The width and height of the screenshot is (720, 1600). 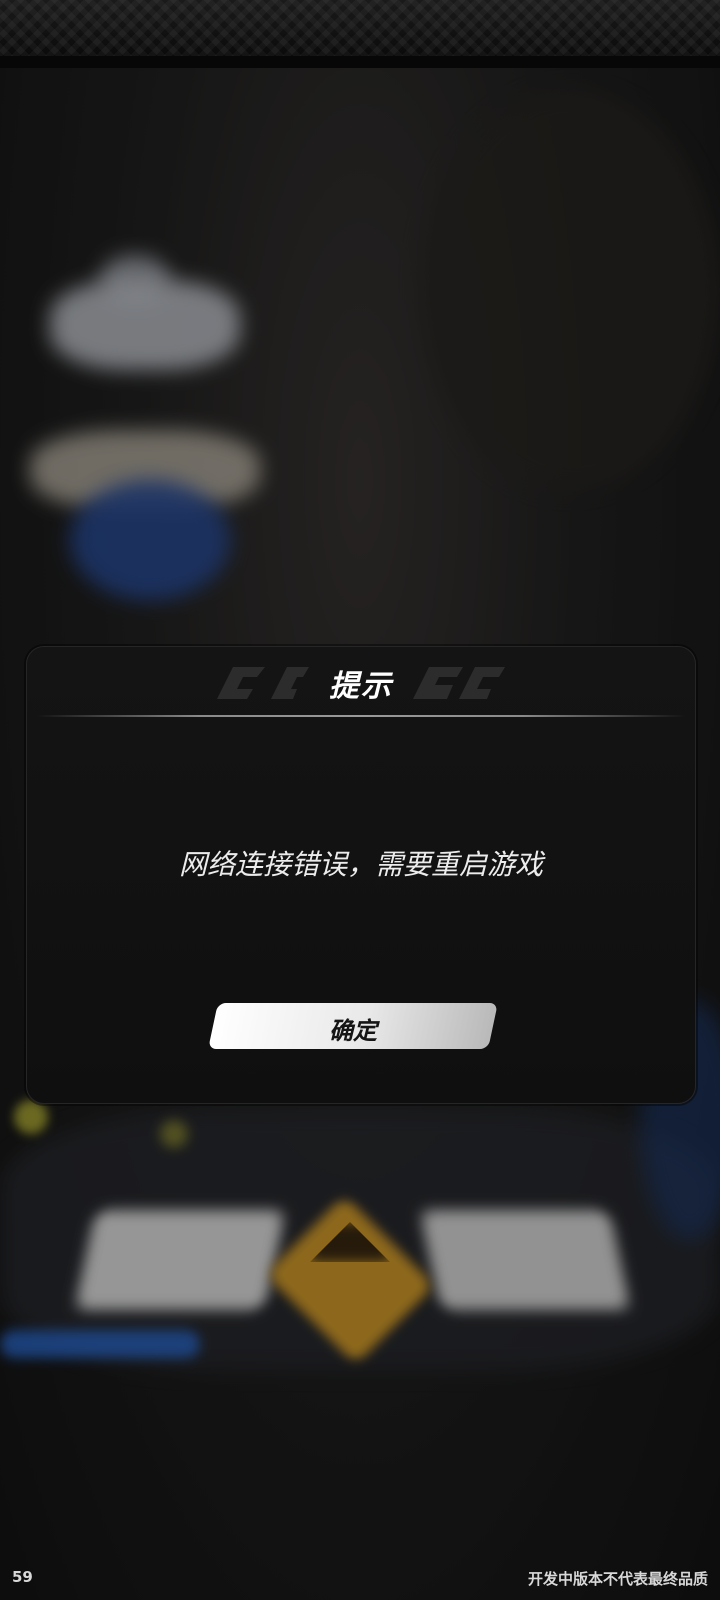 I want to click on build-disclaimer: 开发中版本不代表最终品质, so click(x=617, y=1579).